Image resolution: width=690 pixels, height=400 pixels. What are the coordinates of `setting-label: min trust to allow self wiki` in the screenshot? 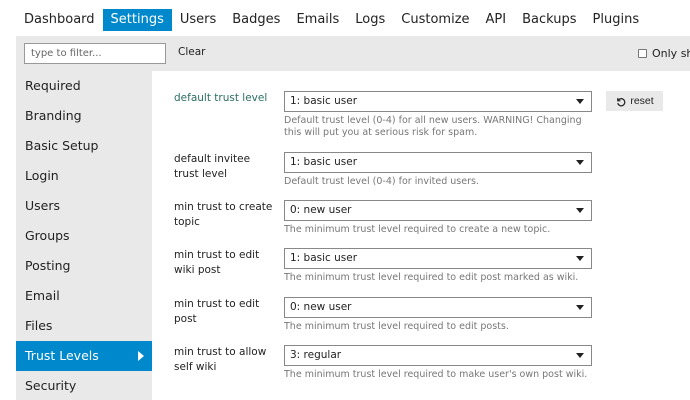 It's located at (220, 359).